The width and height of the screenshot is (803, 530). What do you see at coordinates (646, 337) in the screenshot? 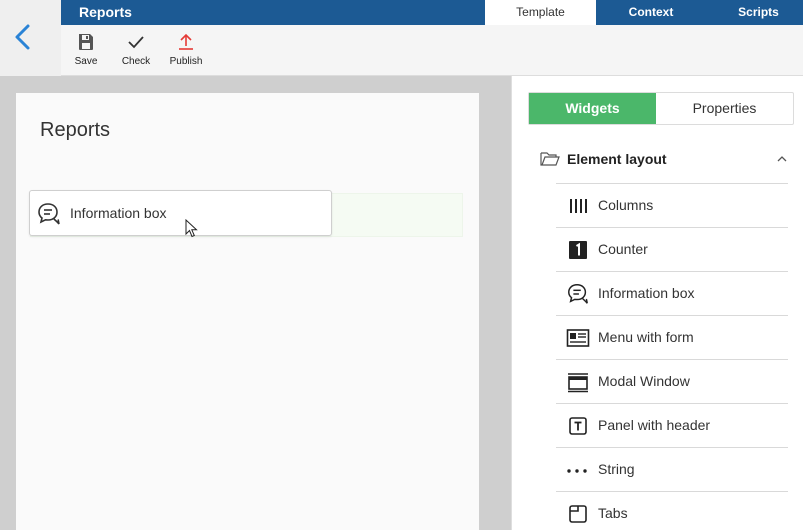
I see `widget-item-label: Menu with form` at bounding box center [646, 337].